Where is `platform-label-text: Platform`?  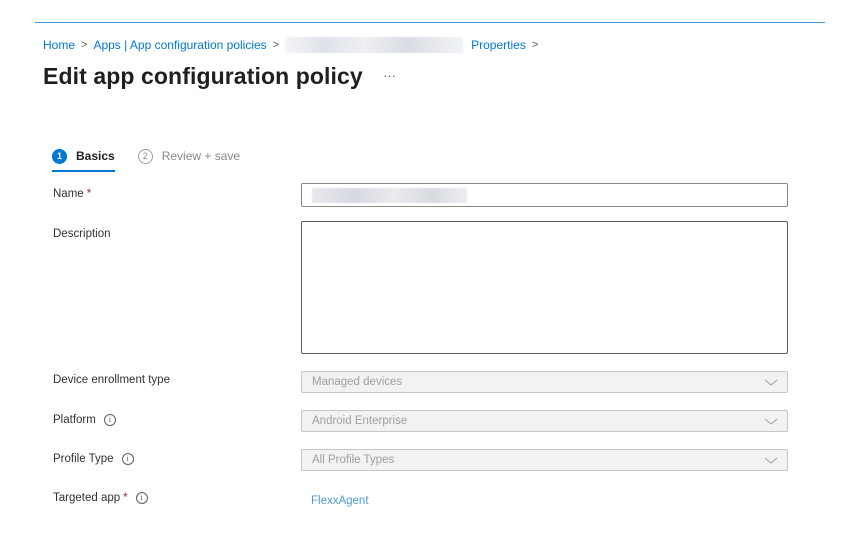
platform-label-text: Platform is located at coordinates (74, 420).